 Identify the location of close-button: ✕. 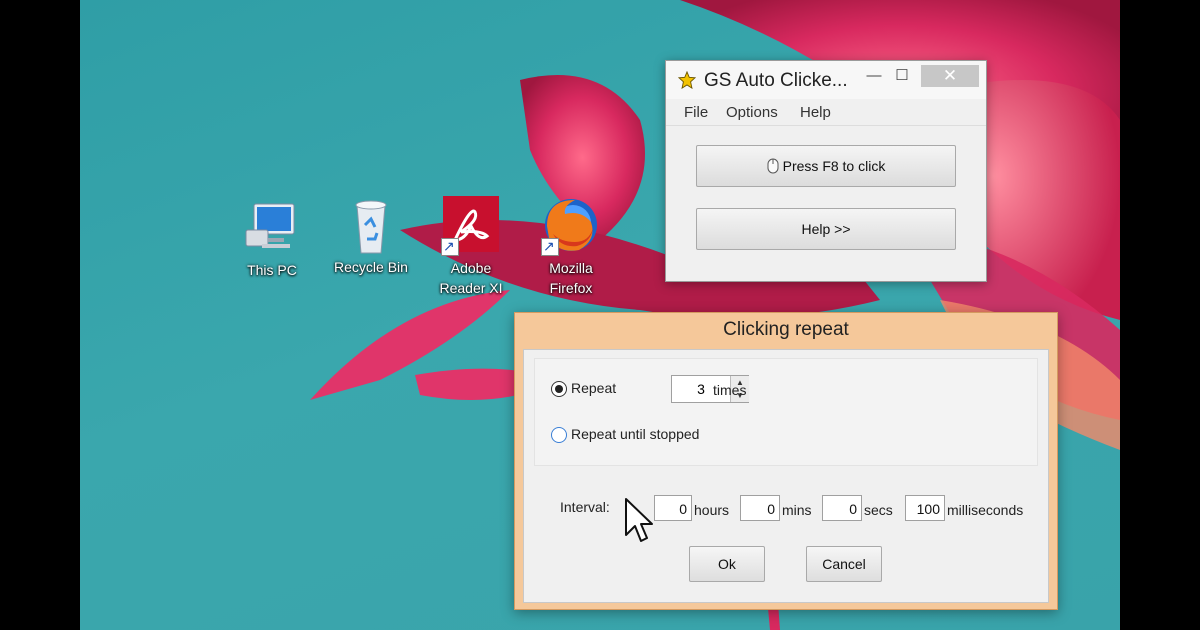
(950, 76).